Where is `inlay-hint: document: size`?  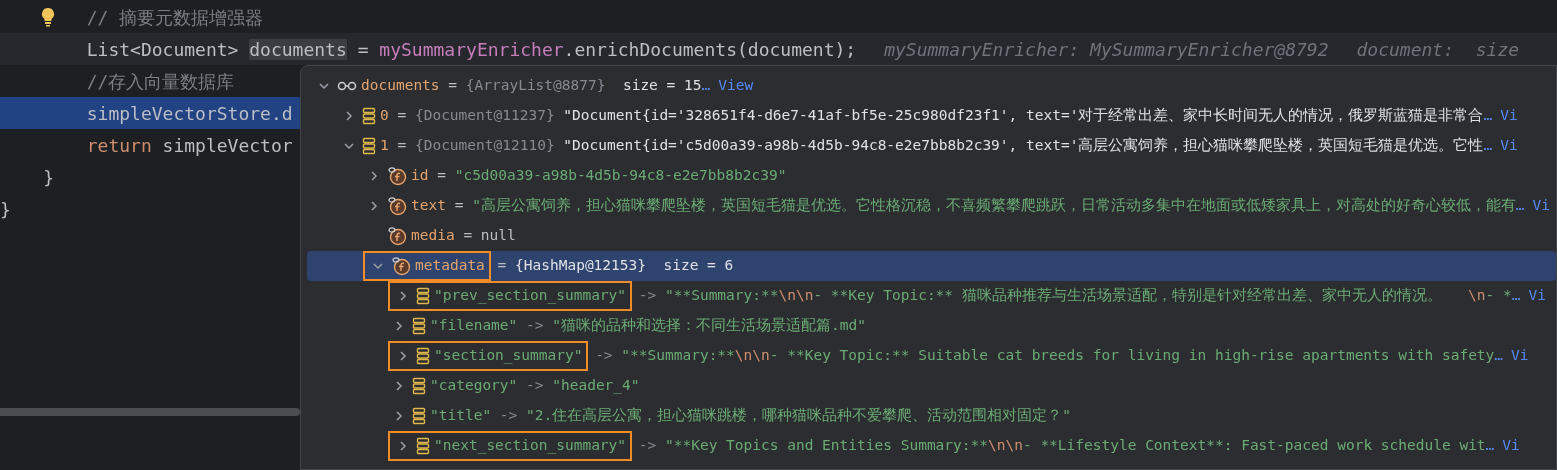 inlay-hint: document: size is located at coordinates (1438, 49).